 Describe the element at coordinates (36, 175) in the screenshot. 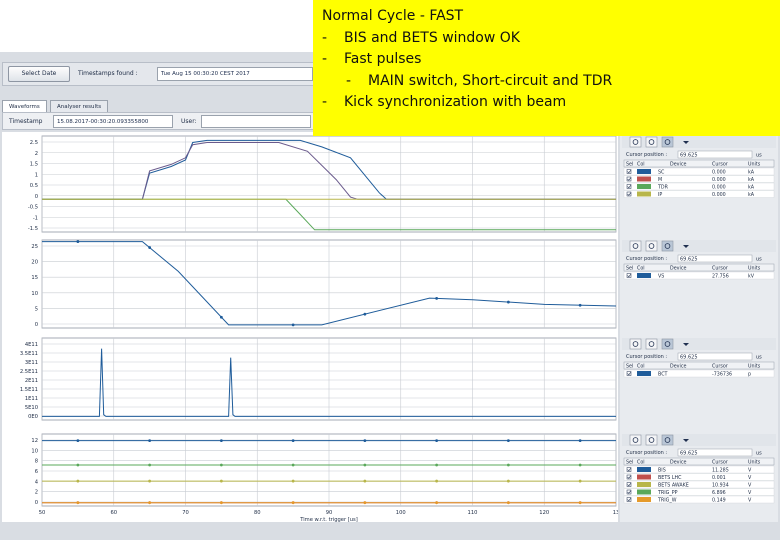

I see `y-tick-label: 1` at that location.